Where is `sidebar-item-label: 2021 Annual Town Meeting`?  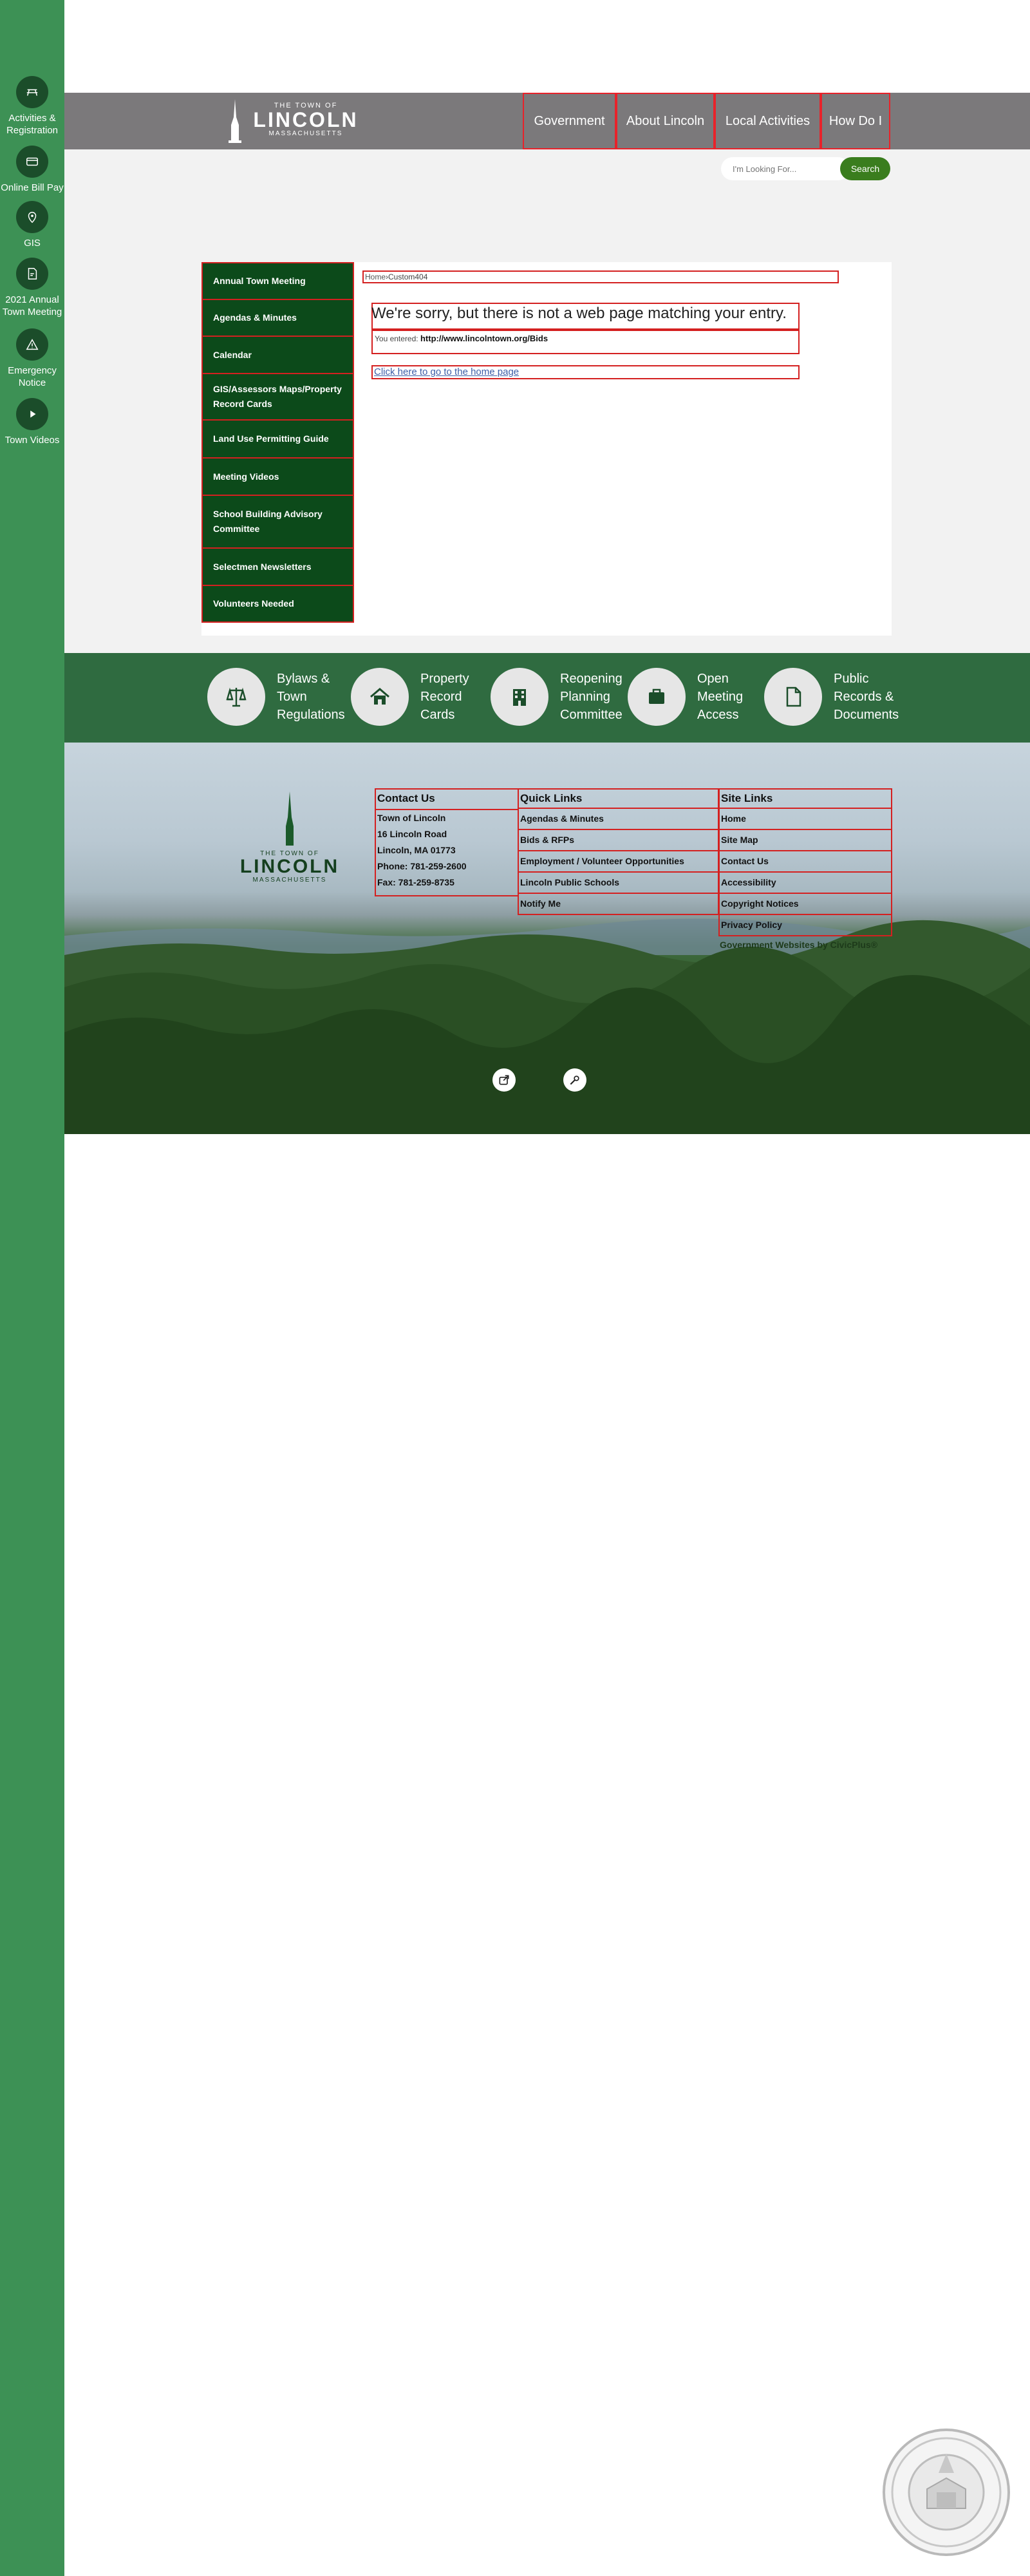 sidebar-item-label: 2021 Annual Town Meeting is located at coordinates (32, 305).